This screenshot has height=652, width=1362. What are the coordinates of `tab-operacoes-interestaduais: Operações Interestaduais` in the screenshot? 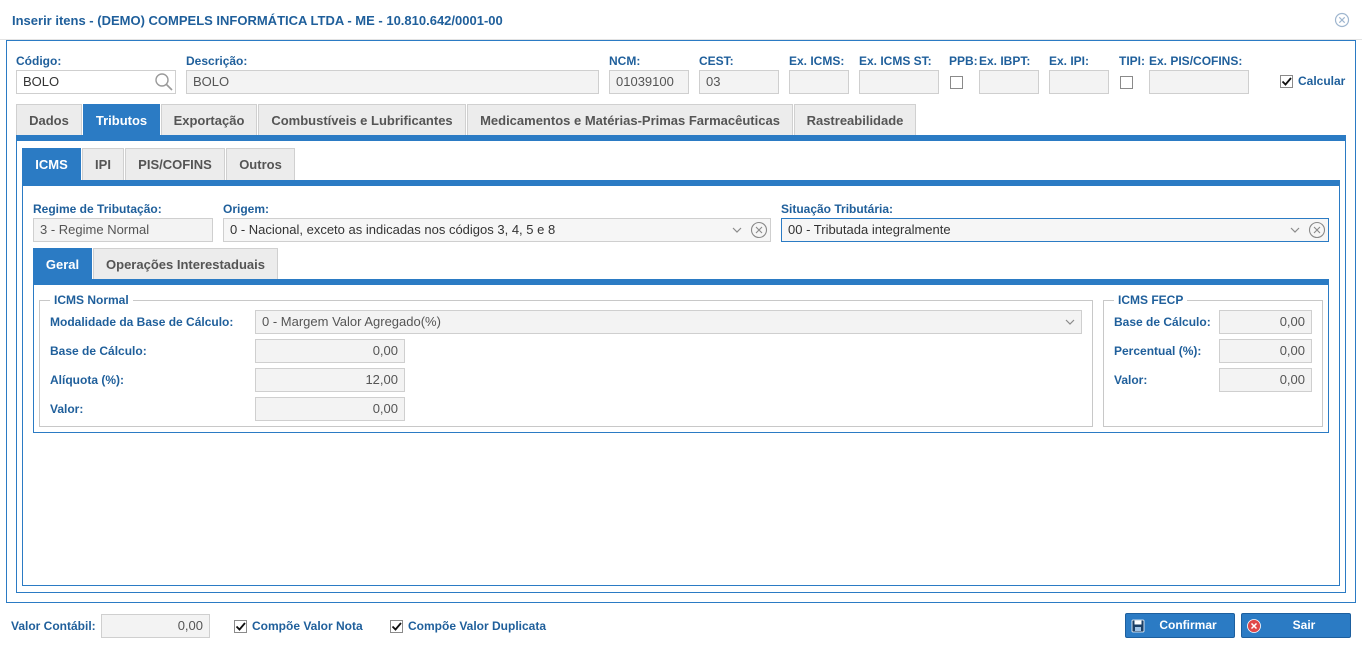 It's located at (185, 264).